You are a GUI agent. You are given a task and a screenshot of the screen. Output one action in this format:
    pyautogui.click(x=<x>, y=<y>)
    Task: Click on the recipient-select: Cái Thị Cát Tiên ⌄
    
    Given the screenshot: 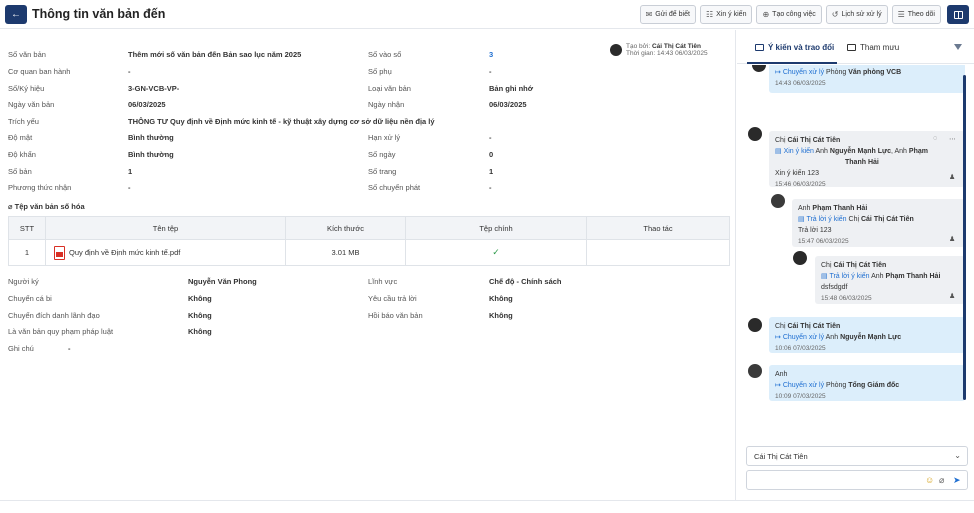 What is the action you would take?
    pyautogui.click(x=857, y=456)
    